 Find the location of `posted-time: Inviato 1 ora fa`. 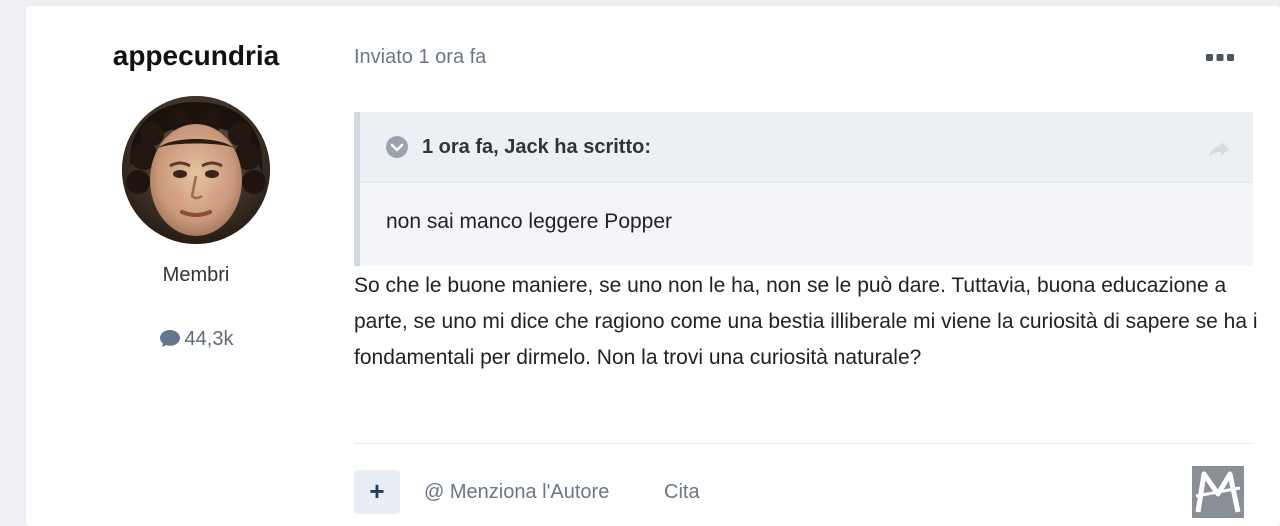

posted-time: Inviato 1 ora fa is located at coordinates (420, 57).